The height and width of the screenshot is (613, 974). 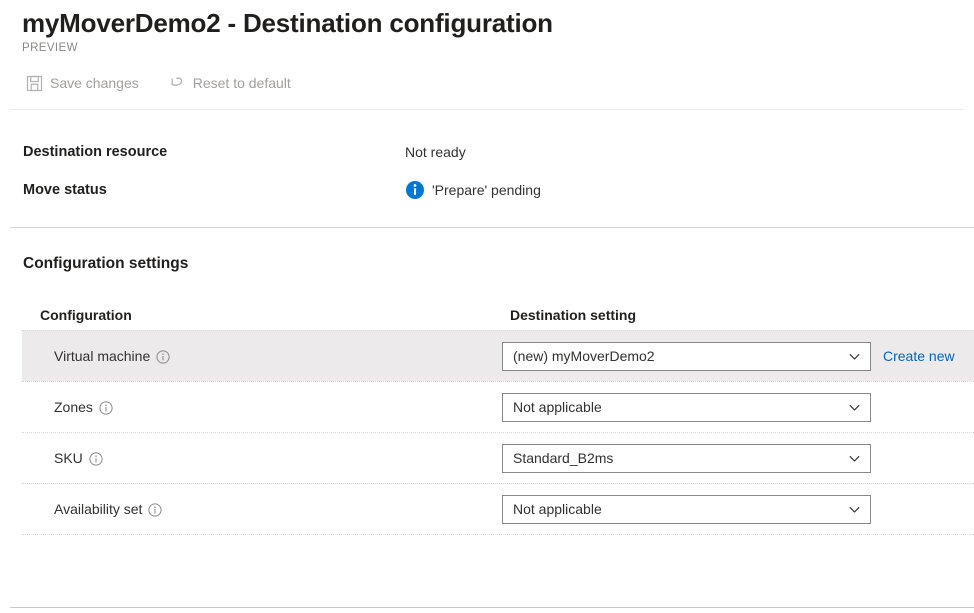 I want to click on dropdown-zones: Not applicable, so click(x=686, y=407).